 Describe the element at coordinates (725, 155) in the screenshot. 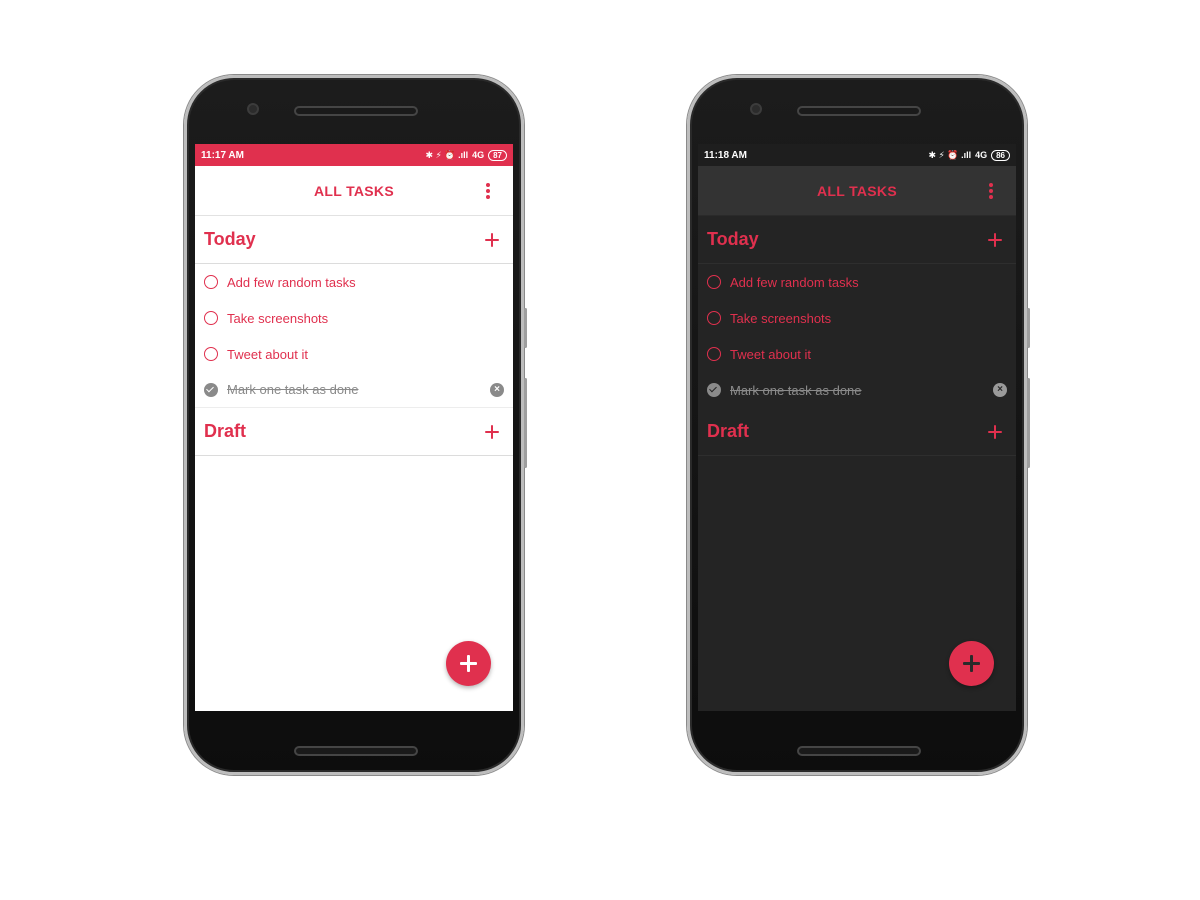

I see `status-time: 11:18 AM` at that location.